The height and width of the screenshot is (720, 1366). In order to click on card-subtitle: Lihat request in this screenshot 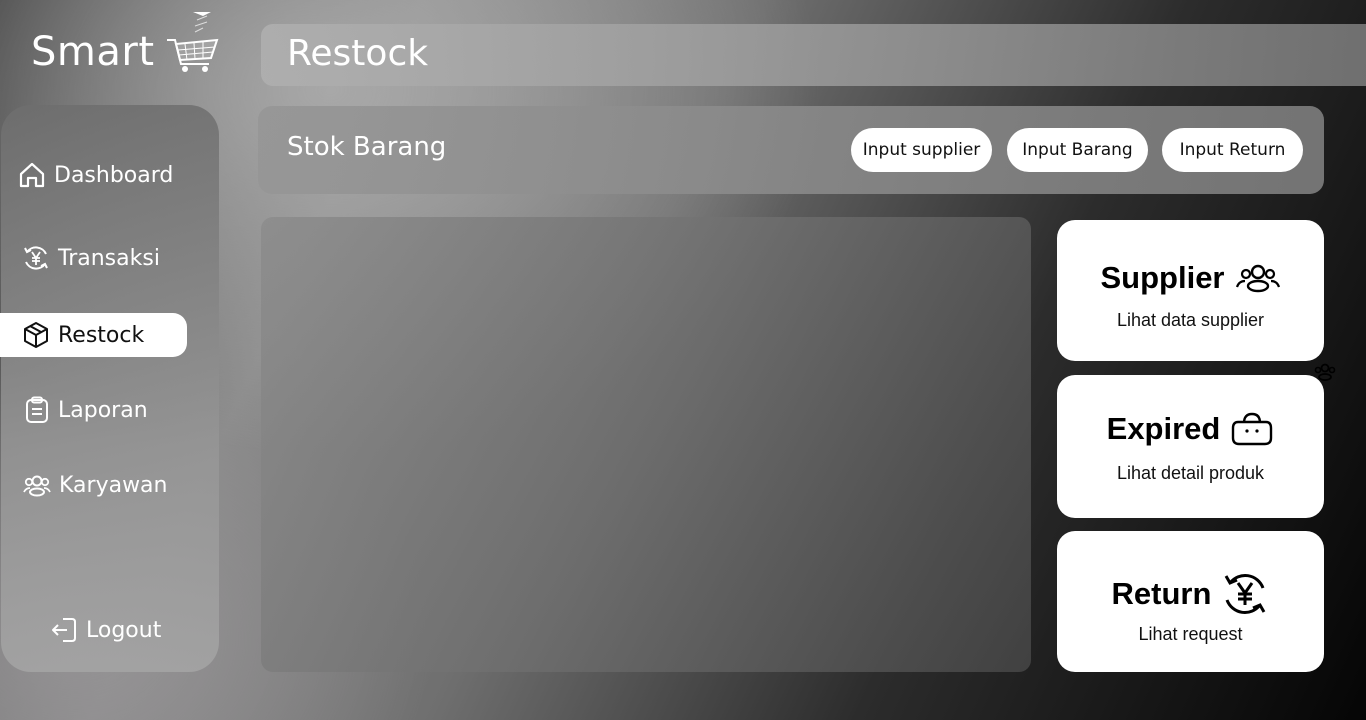, I will do `click(1190, 634)`.